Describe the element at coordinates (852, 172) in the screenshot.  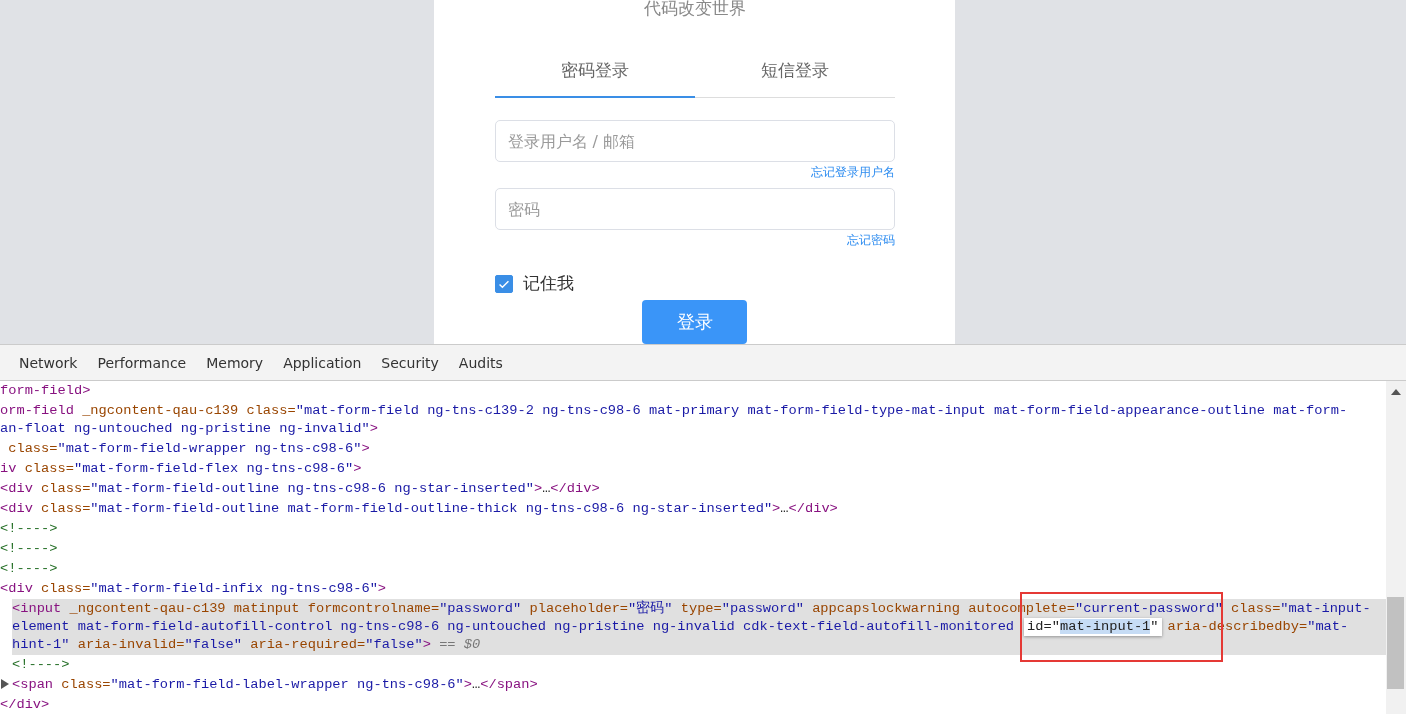
I see `forgot-link: 忘记登录用户名` at that location.